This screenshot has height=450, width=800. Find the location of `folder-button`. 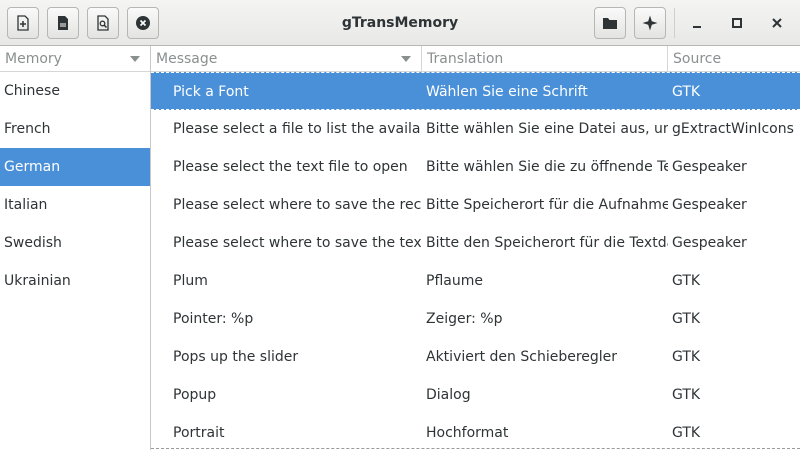

folder-button is located at coordinates (610, 23).